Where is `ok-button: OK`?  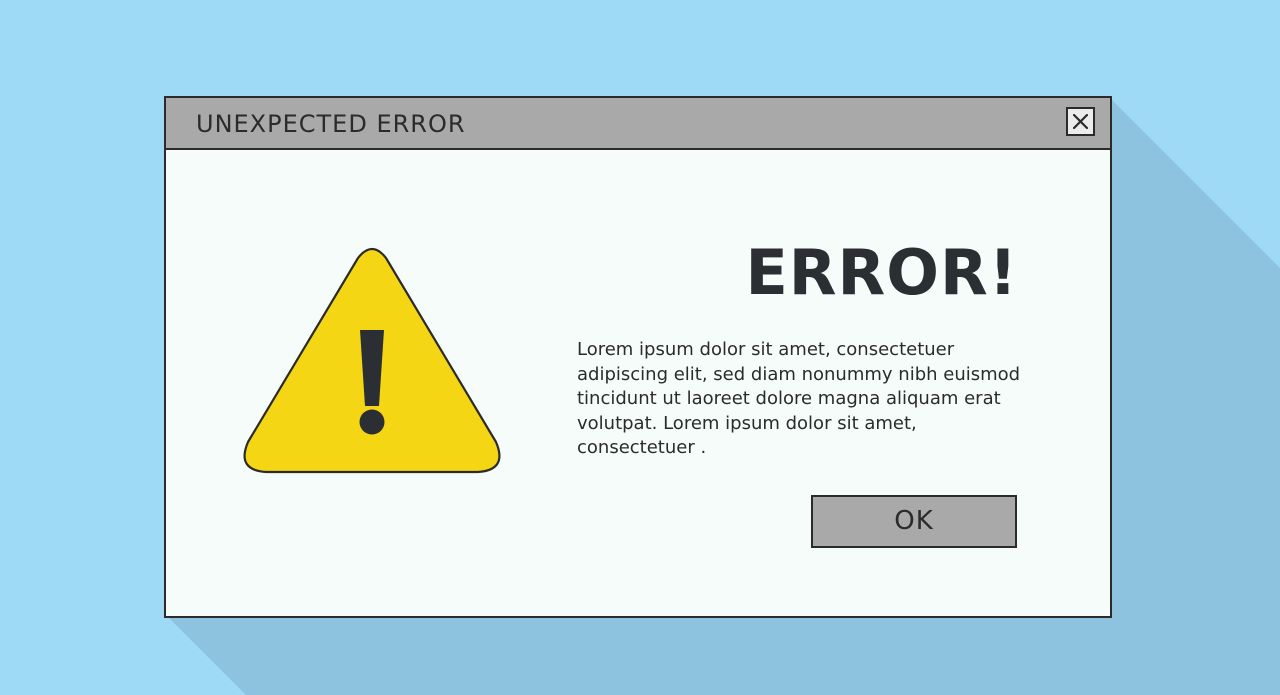
ok-button: OK is located at coordinates (914, 521).